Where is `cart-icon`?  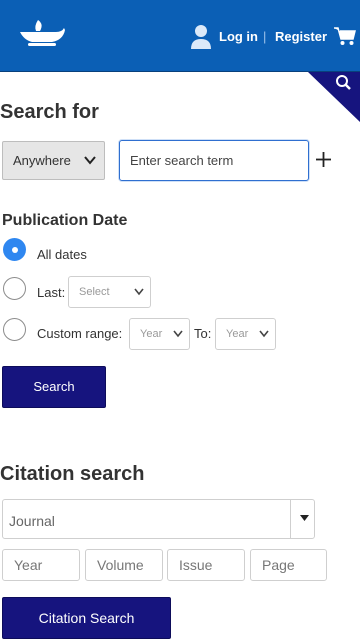
cart-icon is located at coordinates (345, 36).